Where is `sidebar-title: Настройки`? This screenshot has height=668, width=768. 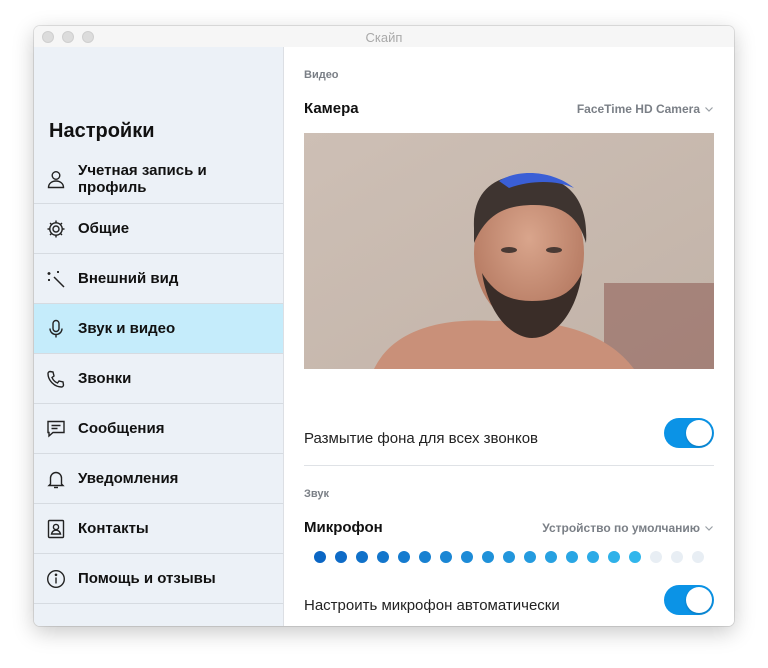 sidebar-title: Настройки is located at coordinates (102, 131).